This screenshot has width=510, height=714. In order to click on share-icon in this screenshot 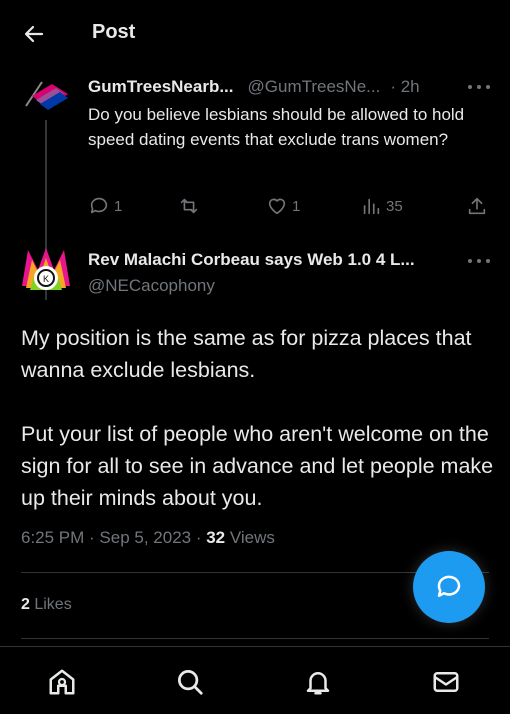, I will do `click(477, 206)`.